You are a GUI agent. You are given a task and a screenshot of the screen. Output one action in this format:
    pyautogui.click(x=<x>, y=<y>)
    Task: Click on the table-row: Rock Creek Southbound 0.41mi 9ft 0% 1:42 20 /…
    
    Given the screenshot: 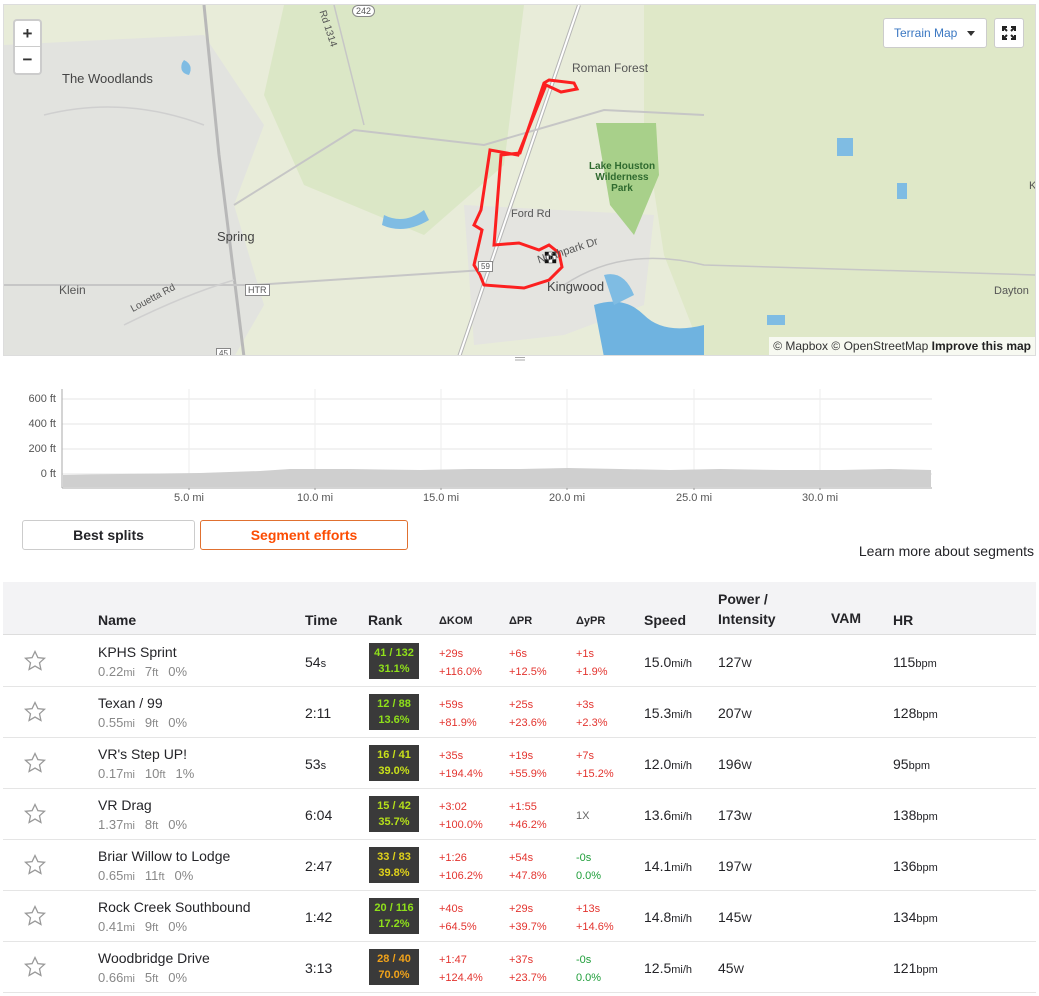 What is the action you would take?
    pyautogui.click(x=519, y=916)
    